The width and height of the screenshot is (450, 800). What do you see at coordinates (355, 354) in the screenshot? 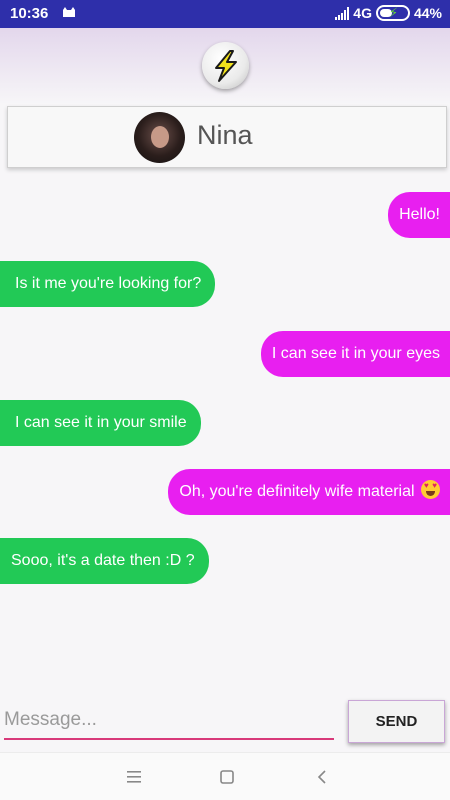
I see `message-outgoing: I can see it in your eyes` at bounding box center [355, 354].